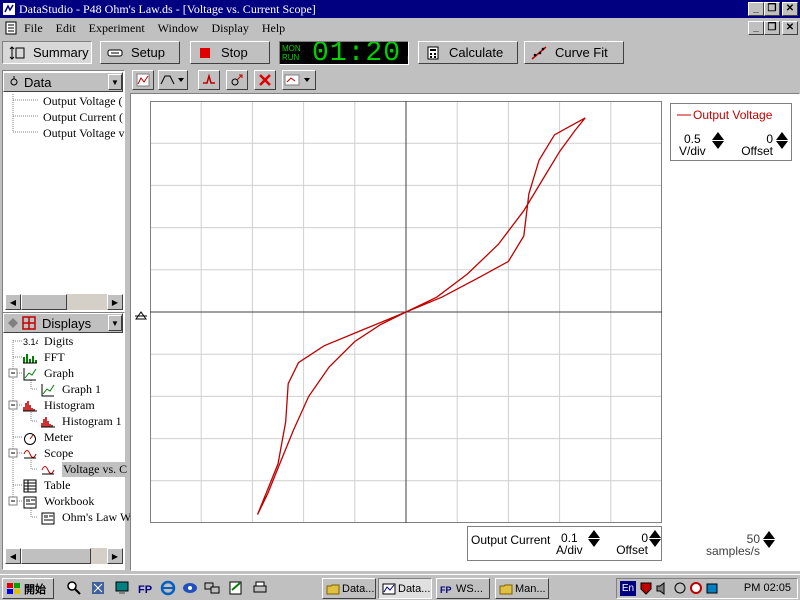 The height and width of the screenshot is (600, 800). What do you see at coordinates (81, 389) in the screenshot?
I see `display-item-graph-1: Graph 1` at bounding box center [81, 389].